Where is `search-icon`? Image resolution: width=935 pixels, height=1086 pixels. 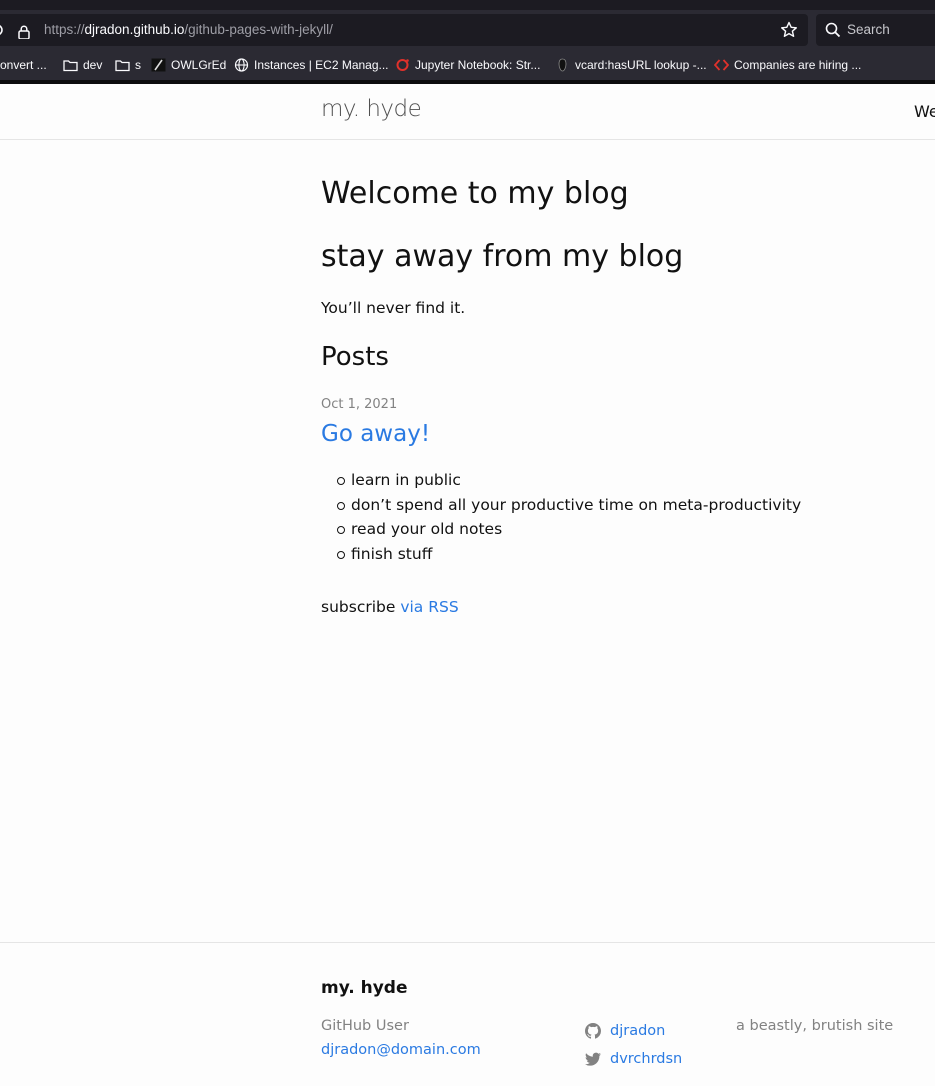
search-icon is located at coordinates (833, 30).